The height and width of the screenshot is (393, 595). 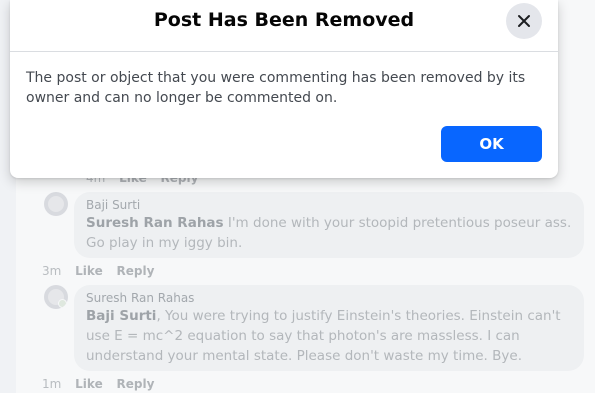 What do you see at coordinates (329, 298) in the screenshot?
I see `comment-author: Suresh Ran Rahas` at bounding box center [329, 298].